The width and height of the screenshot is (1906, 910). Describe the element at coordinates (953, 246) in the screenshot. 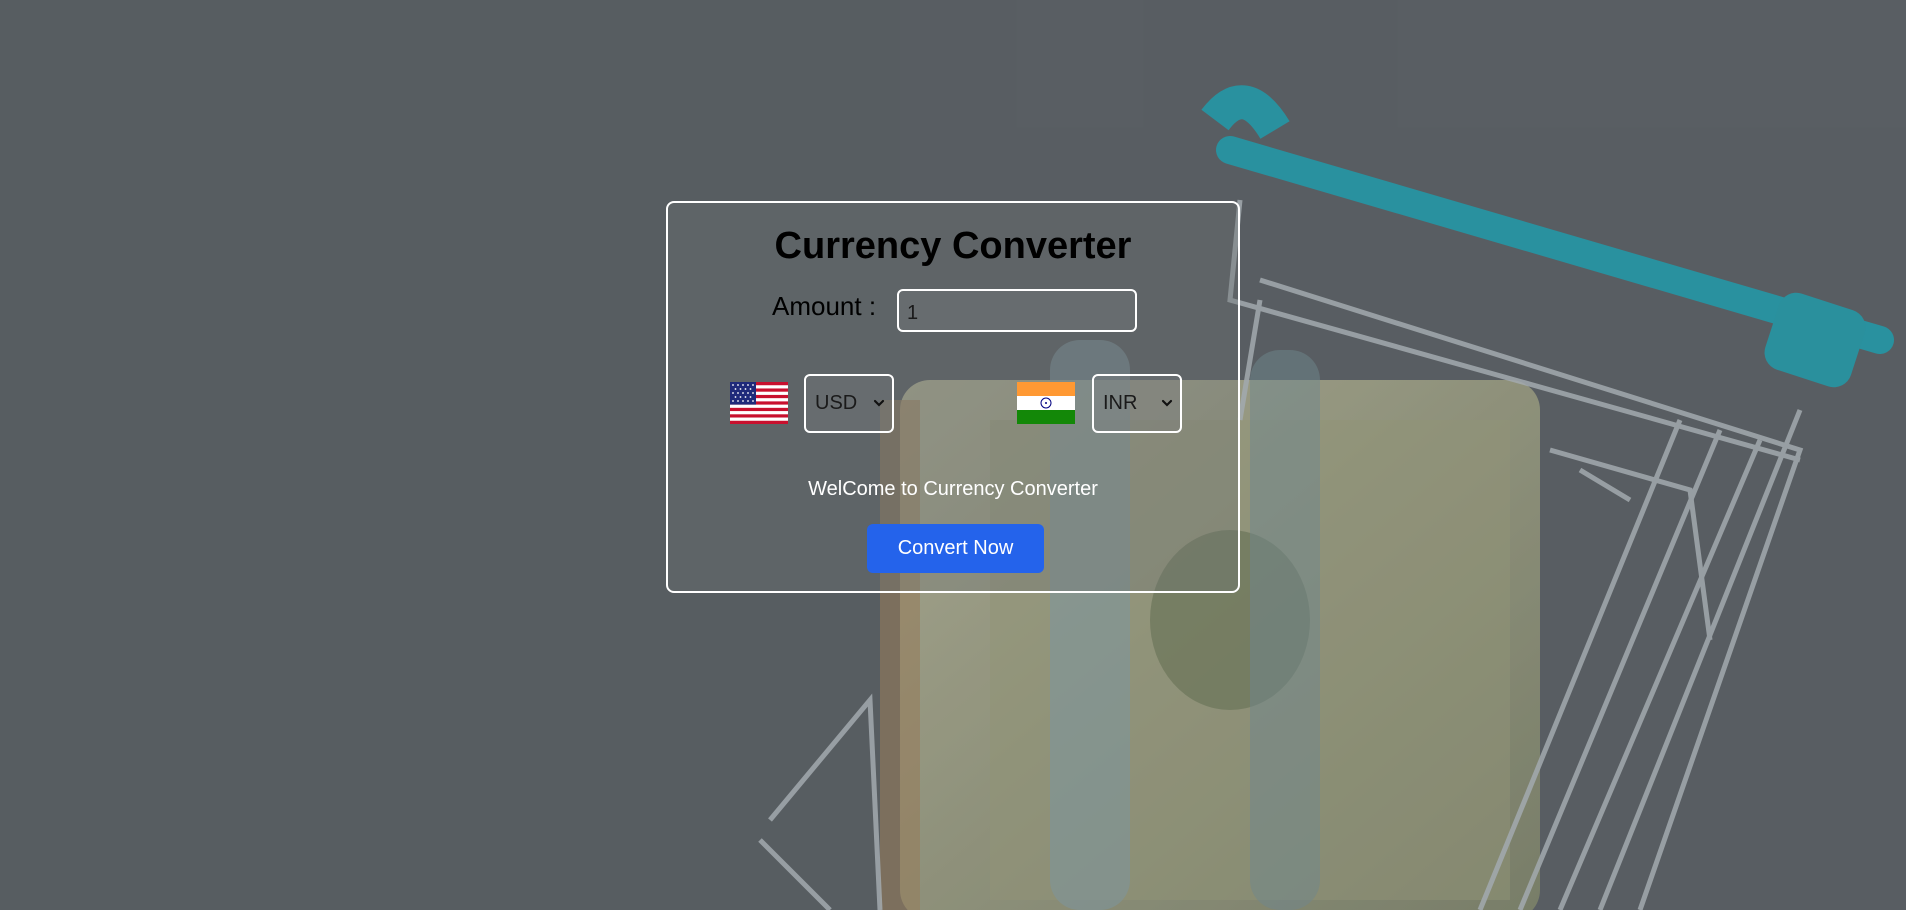

I see `page-title: Currency Converter` at that location.